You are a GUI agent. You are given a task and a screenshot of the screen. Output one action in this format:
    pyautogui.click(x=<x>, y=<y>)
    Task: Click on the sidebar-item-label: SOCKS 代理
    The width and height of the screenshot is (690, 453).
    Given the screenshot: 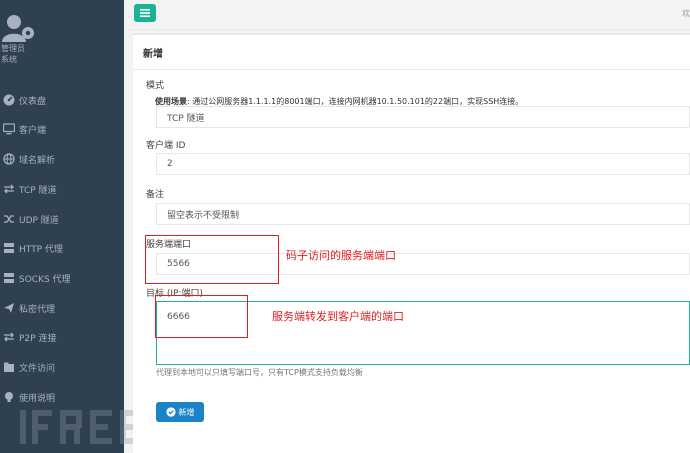 What is the action you would take?
    pyautogui.click(x=45, y=279)
    